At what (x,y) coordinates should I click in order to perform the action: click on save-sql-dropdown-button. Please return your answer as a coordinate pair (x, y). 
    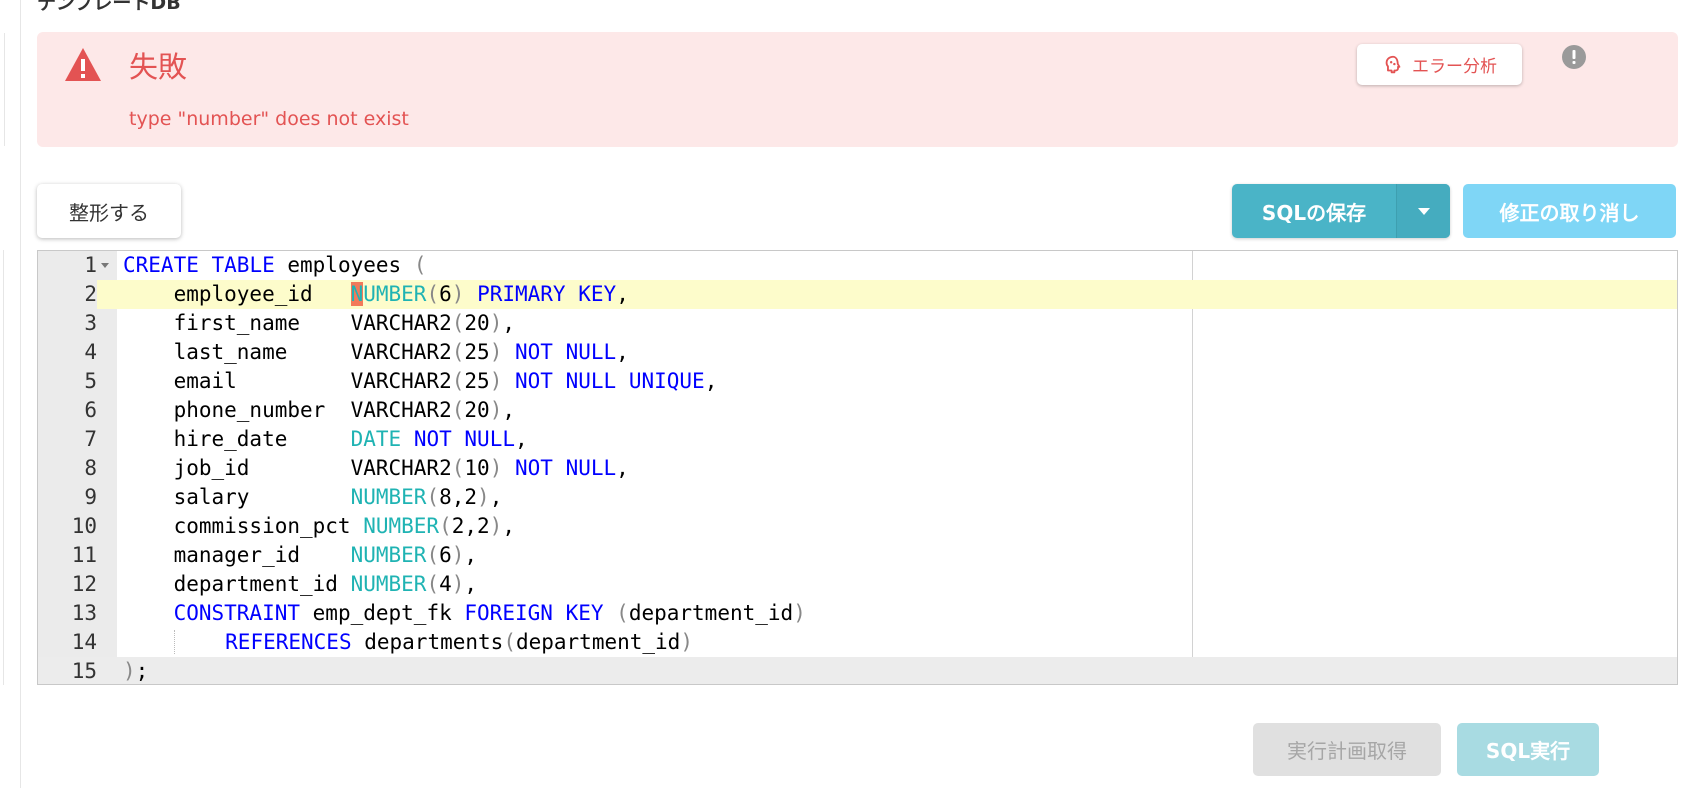
    Looking at the image, I should click on (1423, 211).